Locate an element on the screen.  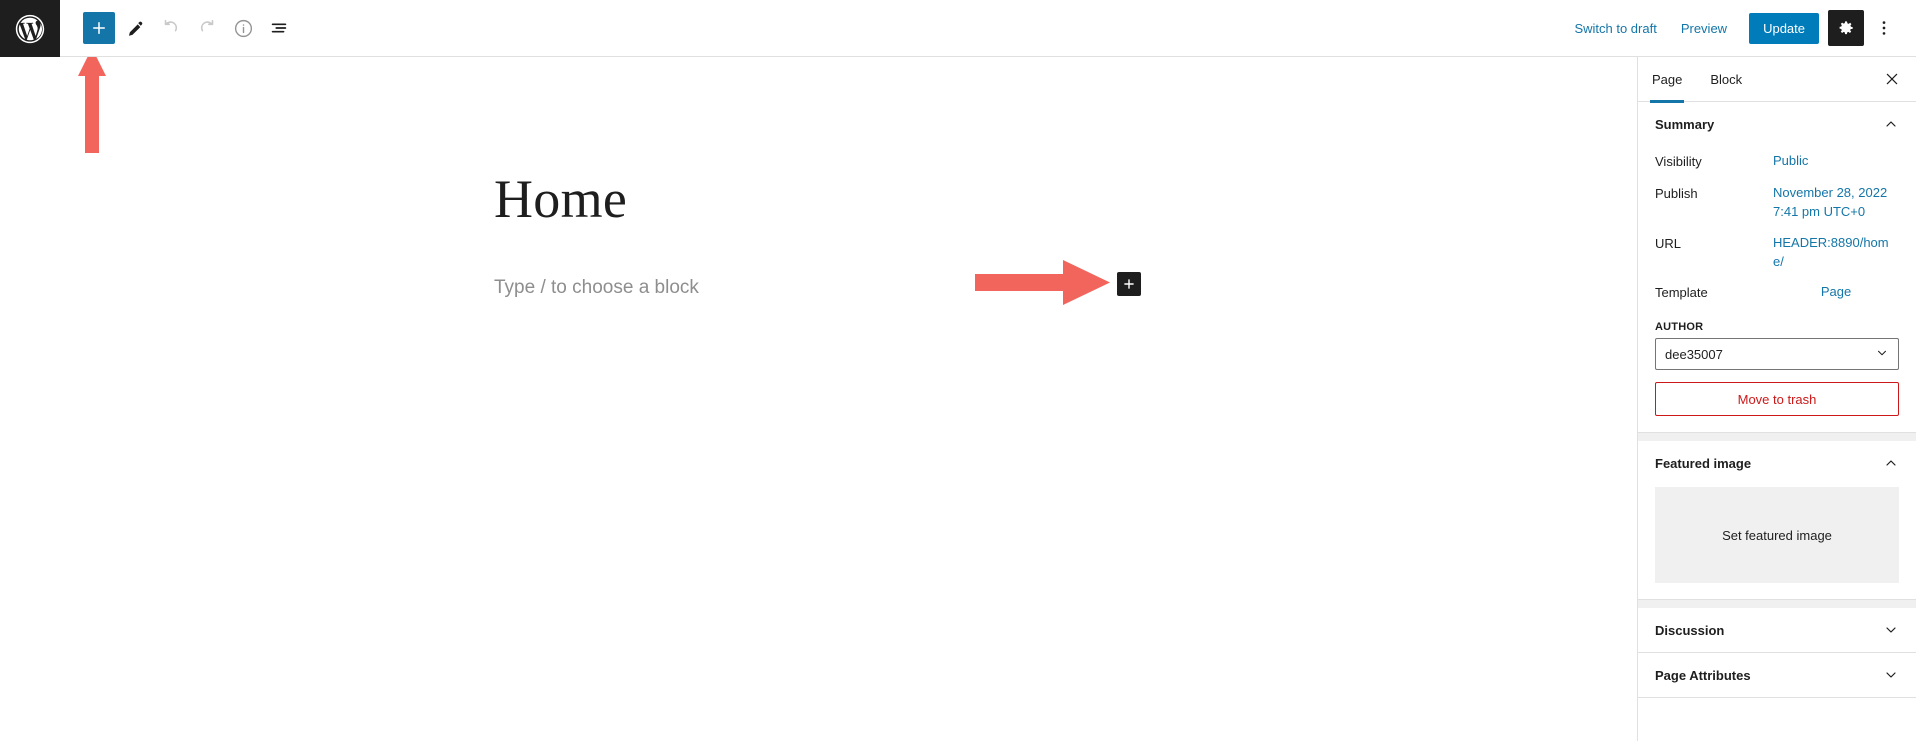
summary-panel-title: Summary is located at coordinates (1685, 124).